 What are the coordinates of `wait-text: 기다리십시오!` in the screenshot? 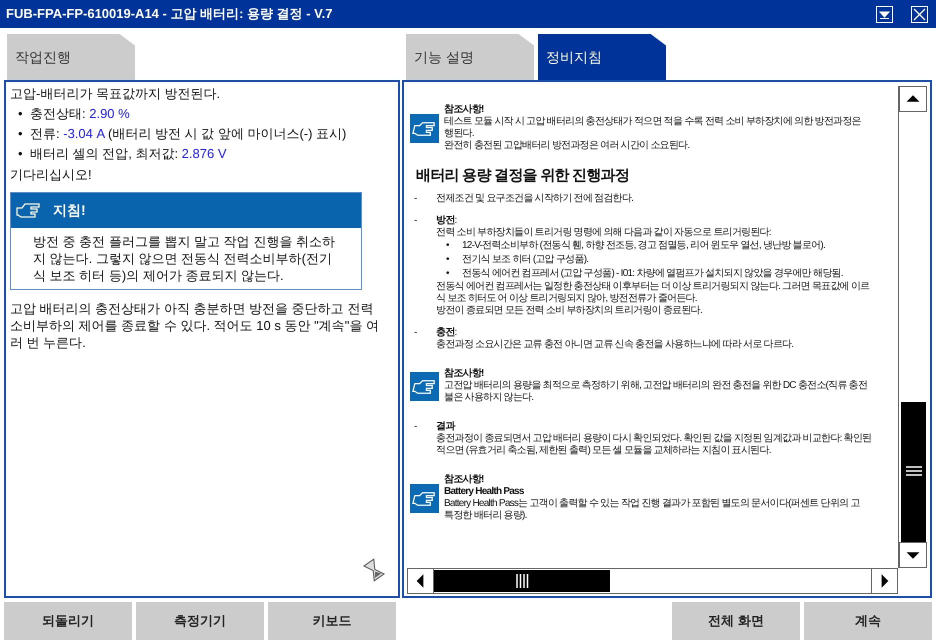 It's located at (51, 175).